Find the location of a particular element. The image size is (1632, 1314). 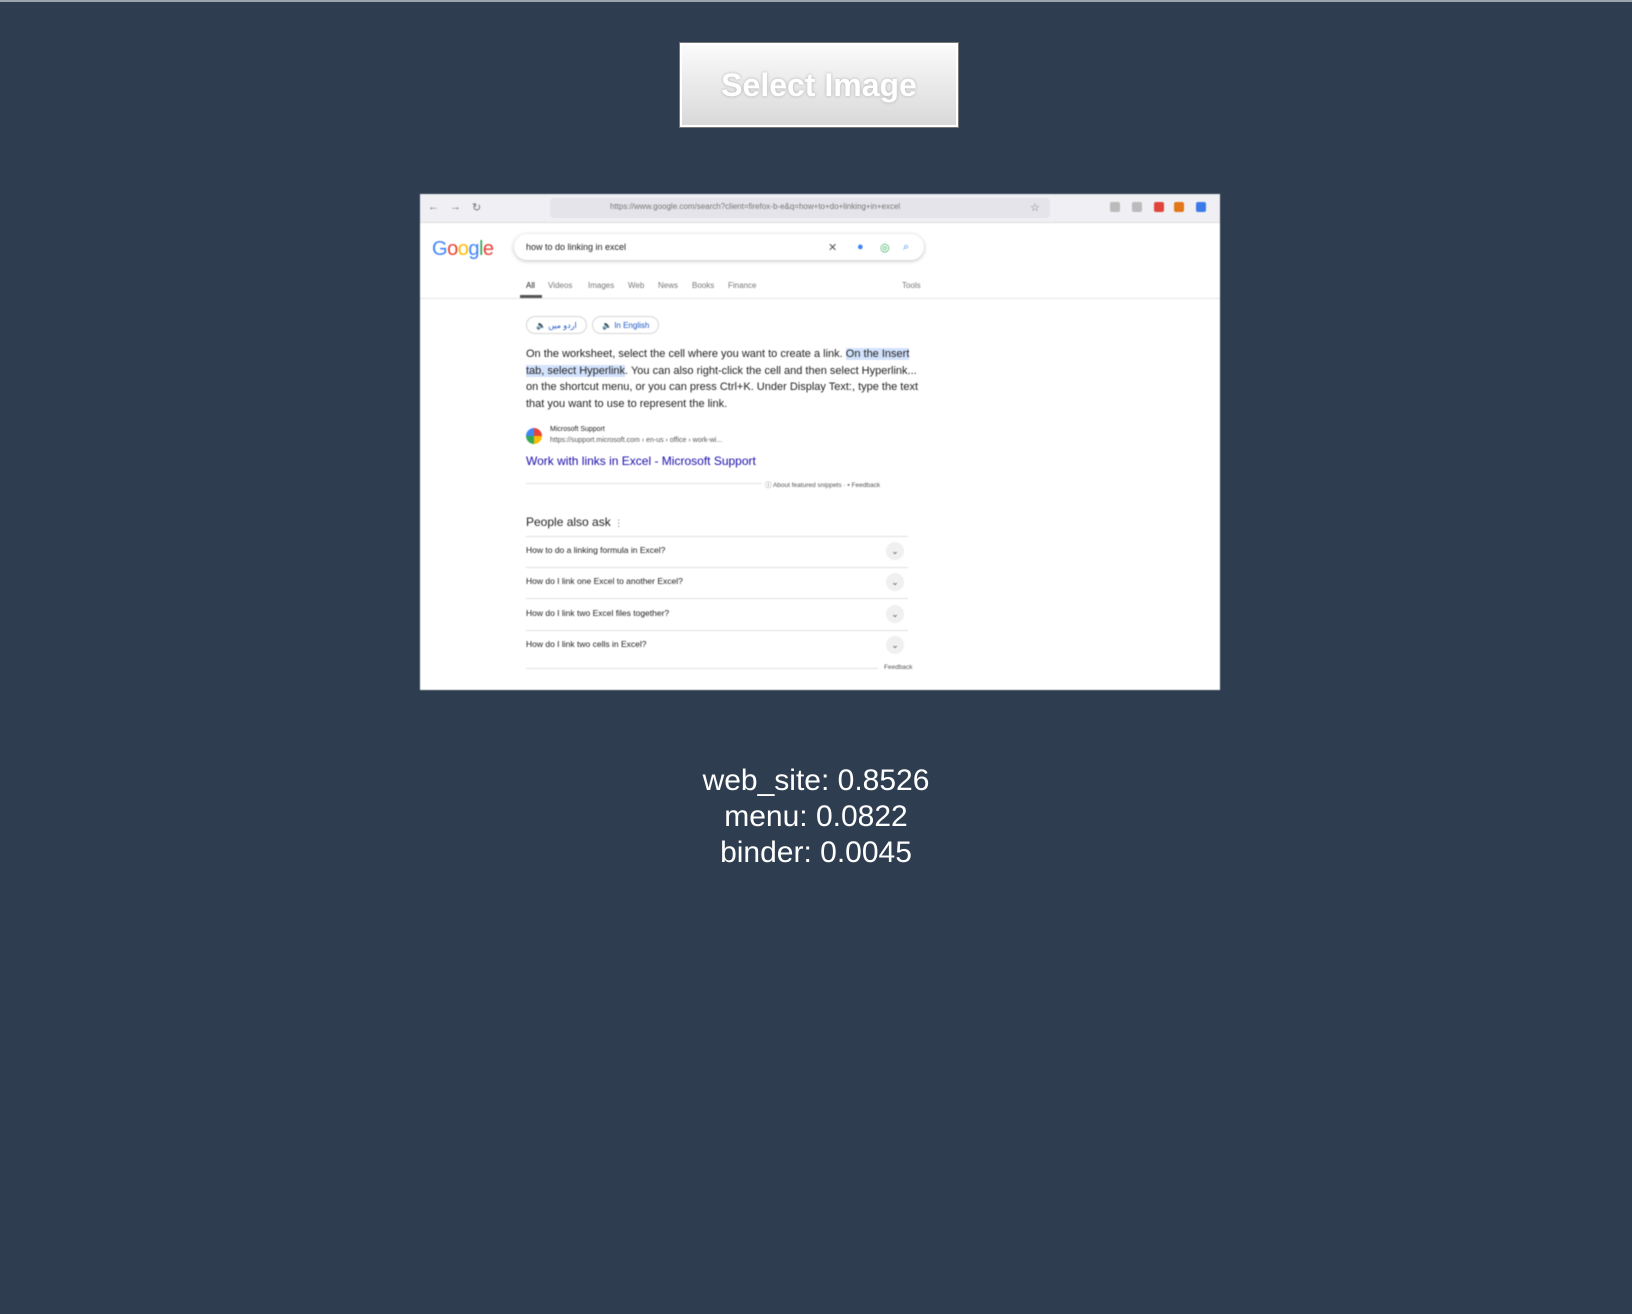

tab-tools: Tools is located at coordinates (911, 285).